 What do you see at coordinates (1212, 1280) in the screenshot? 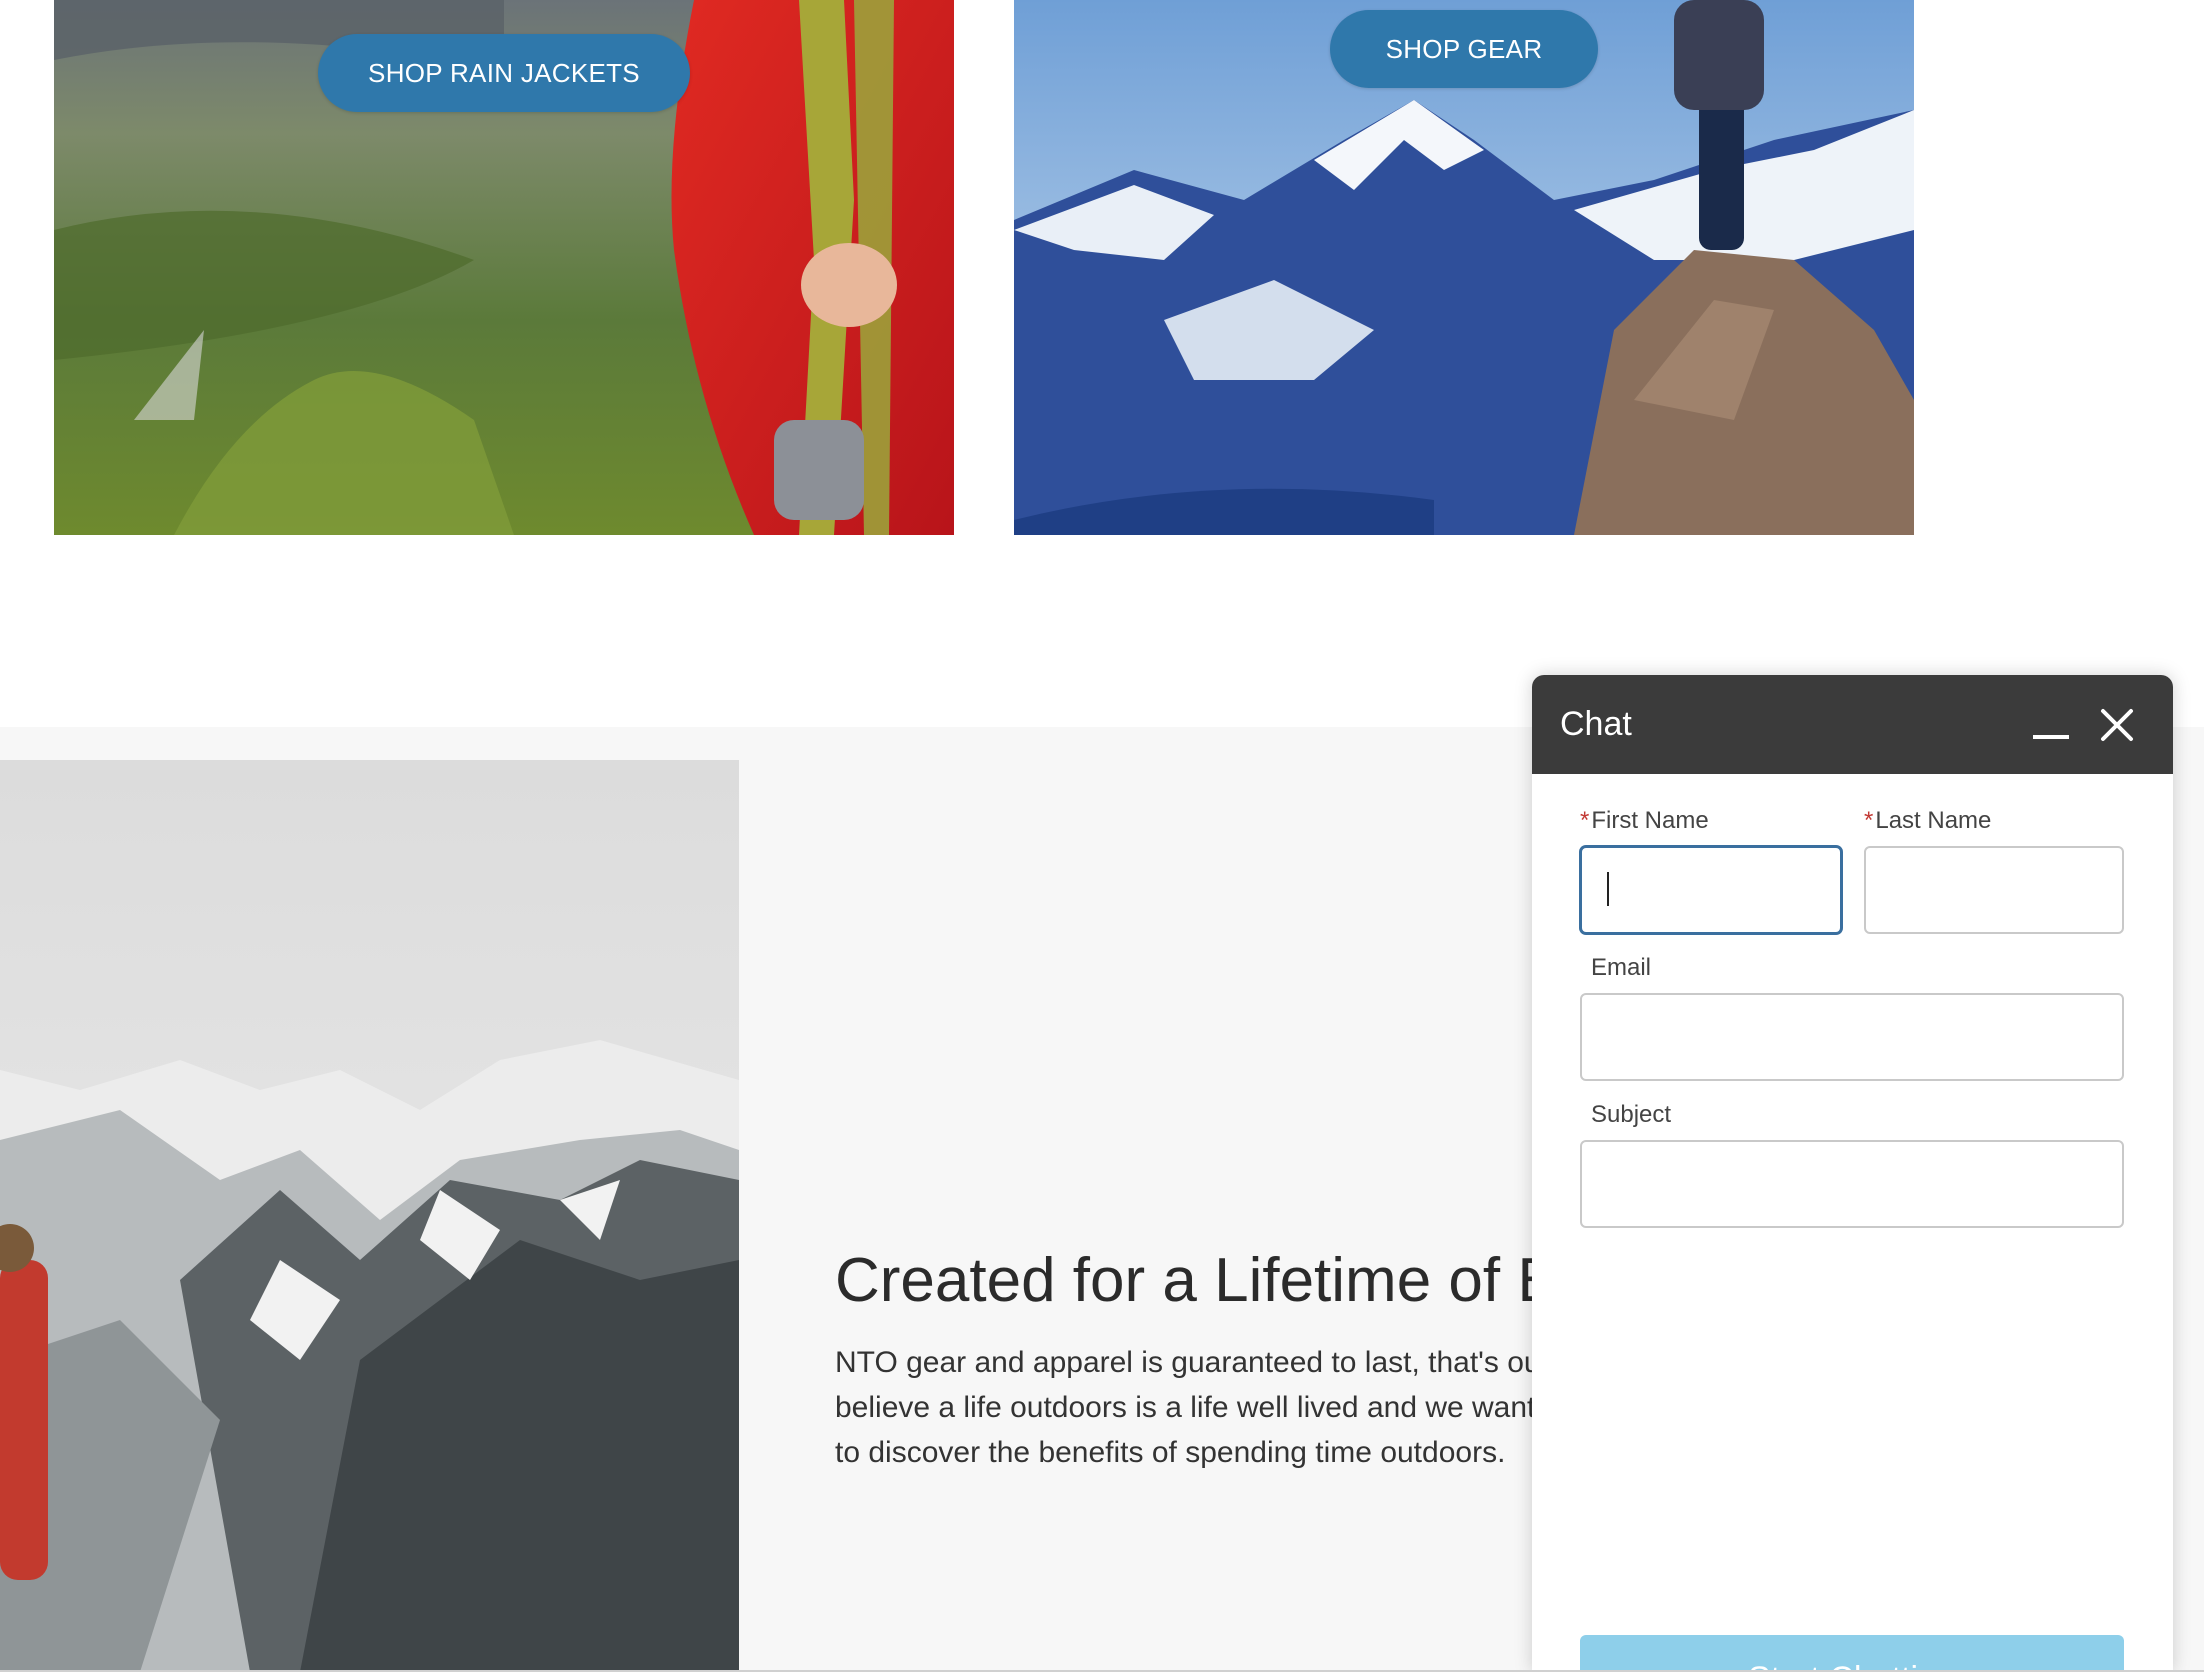
I see `feature-title: Created for a Lifetime of Ex` at bounding box center [1212, 1280].